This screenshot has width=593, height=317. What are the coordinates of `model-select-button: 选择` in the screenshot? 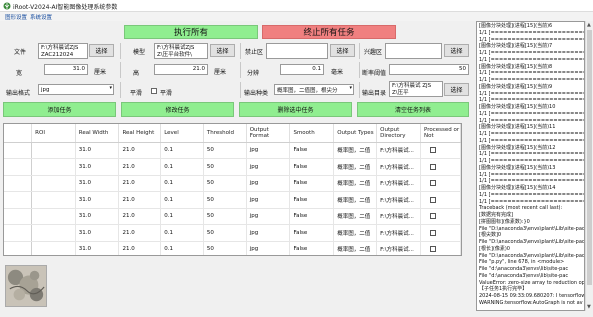 It's located at (222, 50).